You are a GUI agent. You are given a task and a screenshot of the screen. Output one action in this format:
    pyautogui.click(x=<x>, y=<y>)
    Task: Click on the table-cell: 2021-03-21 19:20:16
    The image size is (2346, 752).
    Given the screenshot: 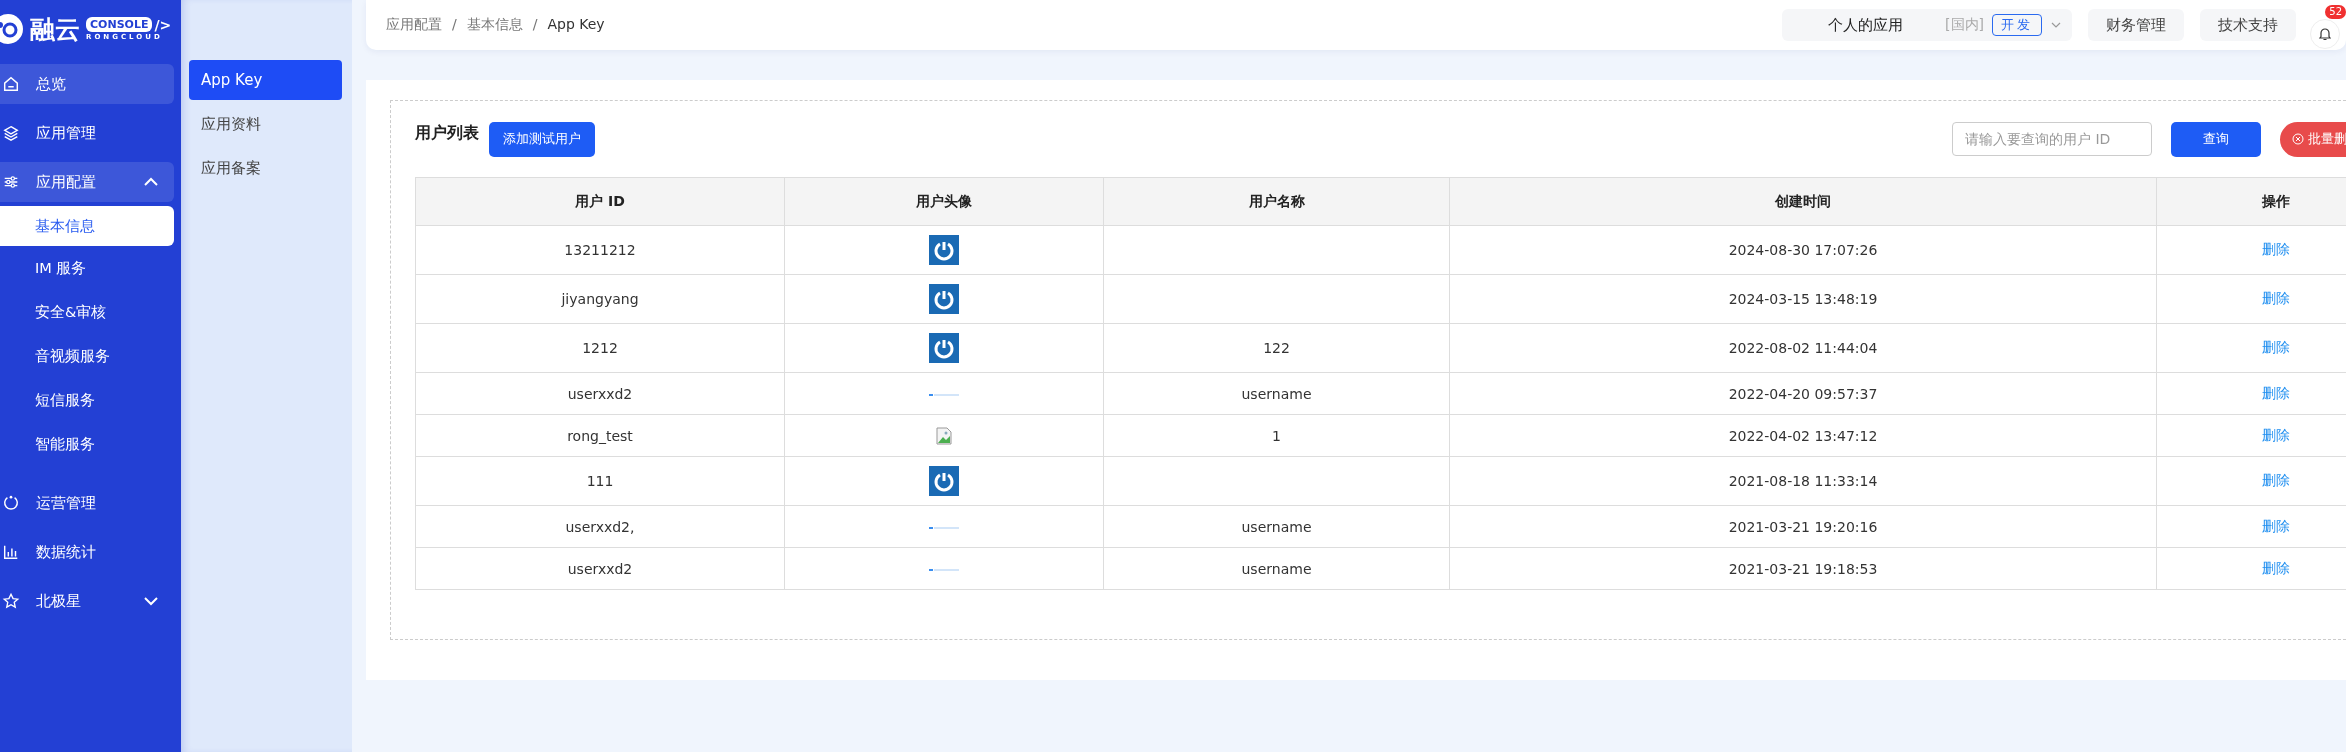 What is the action you would take?
    pyautogui.click(x=1803, y=526)
    